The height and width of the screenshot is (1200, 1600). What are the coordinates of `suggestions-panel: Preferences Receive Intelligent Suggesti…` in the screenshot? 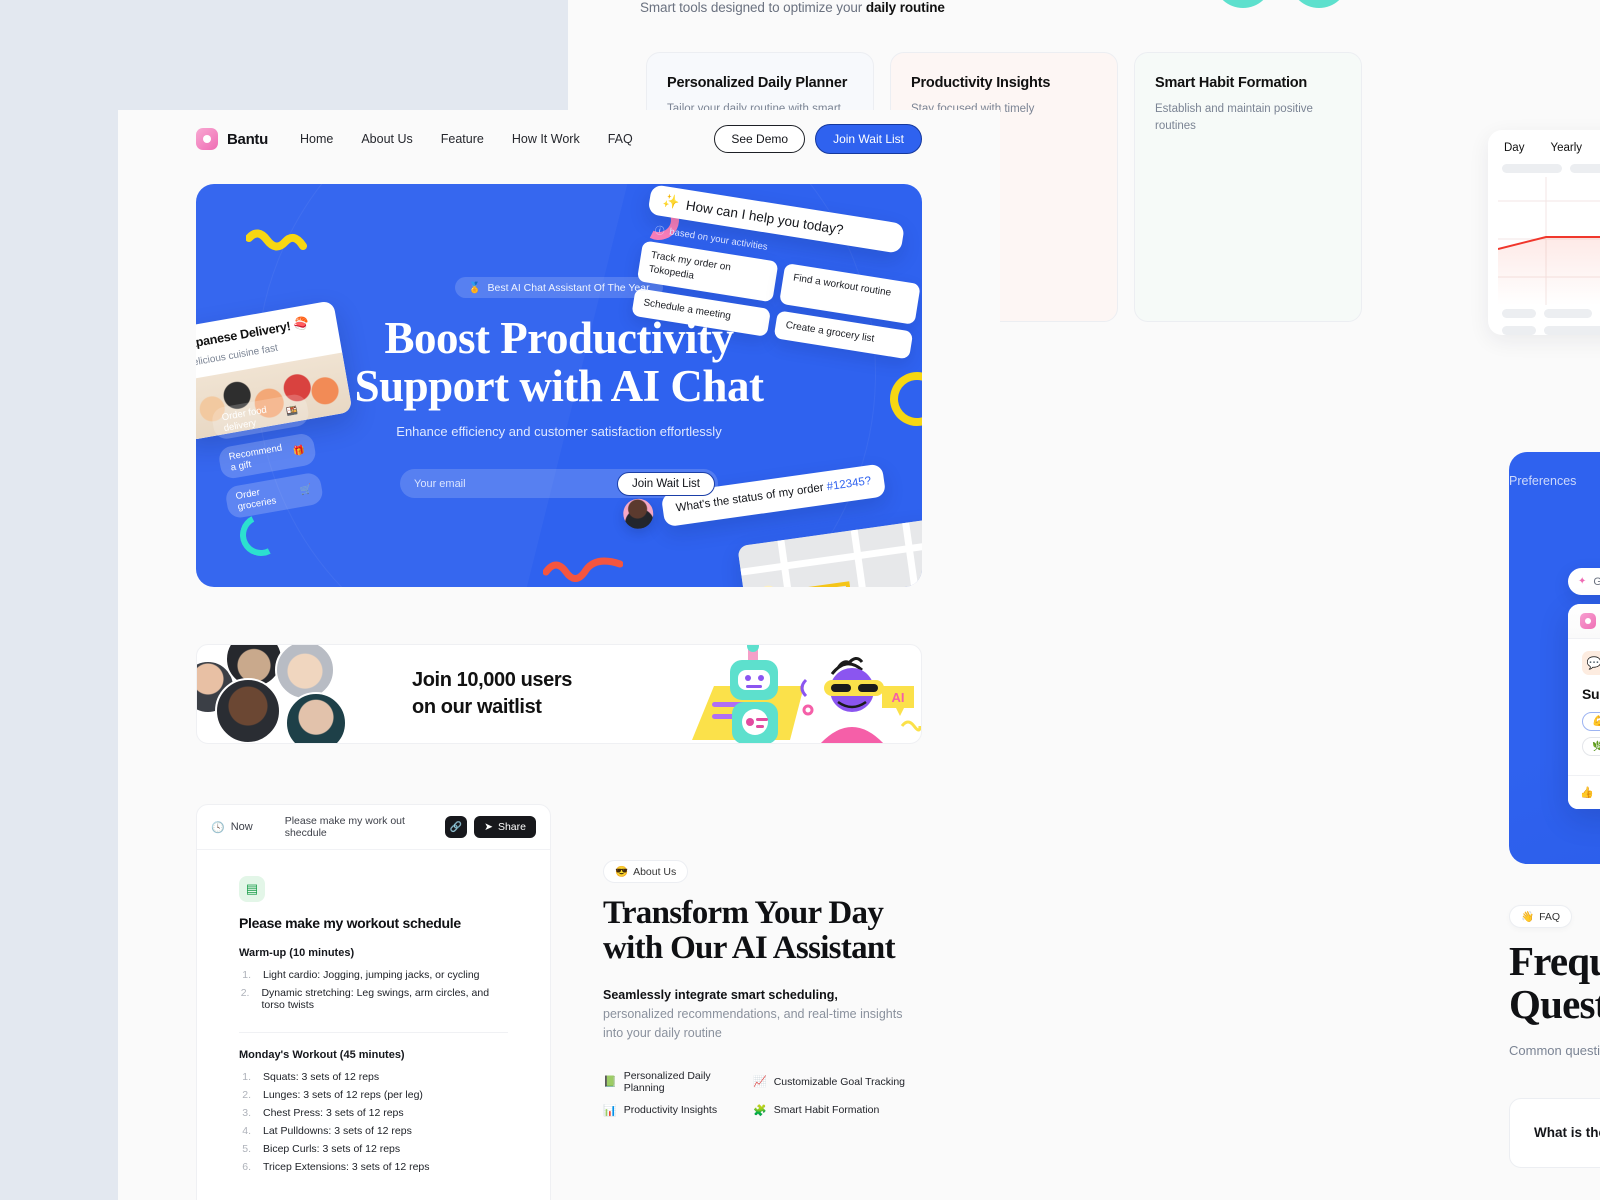 It's located at (1554, 658).